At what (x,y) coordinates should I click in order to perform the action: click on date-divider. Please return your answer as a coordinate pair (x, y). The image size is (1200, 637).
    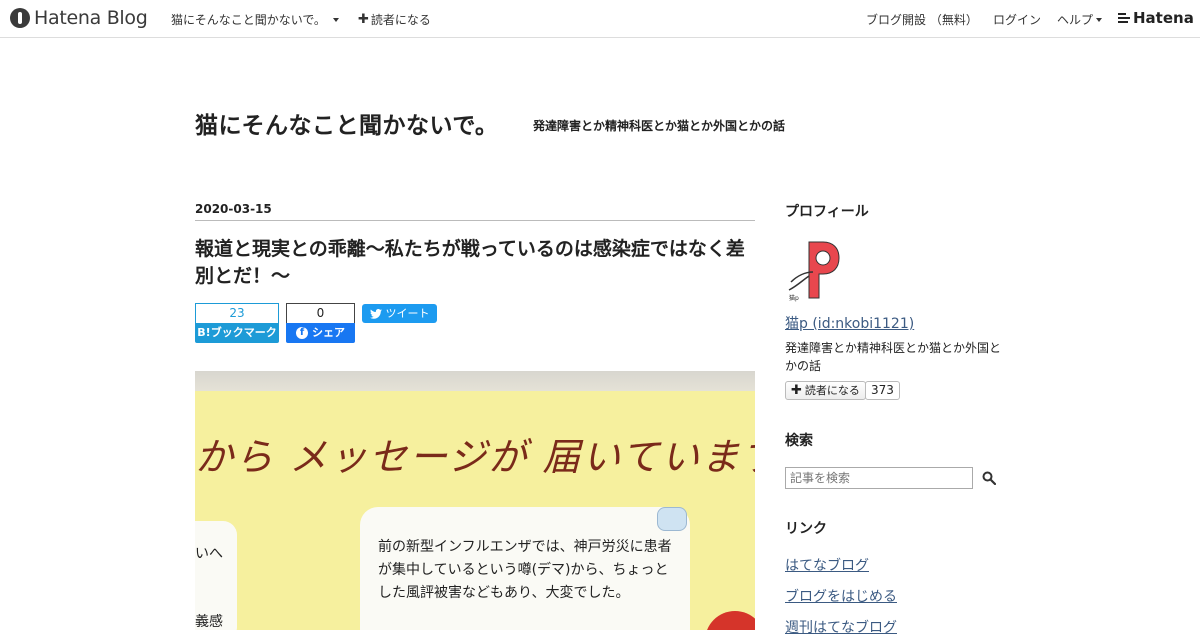
    Looking at the image, I should click on (475, 220).